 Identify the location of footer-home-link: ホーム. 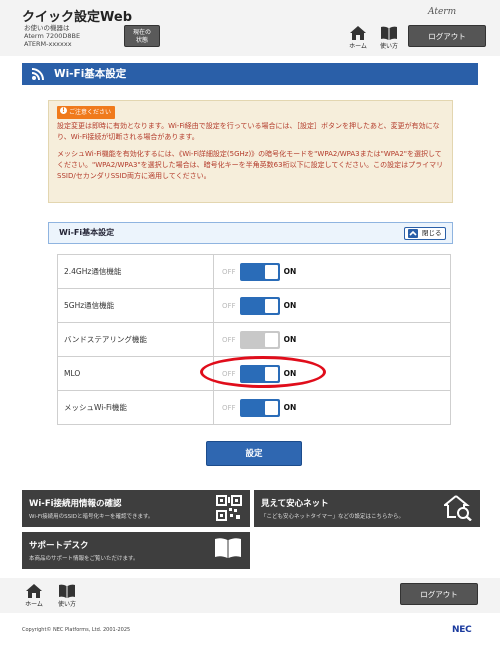
(34, 596).